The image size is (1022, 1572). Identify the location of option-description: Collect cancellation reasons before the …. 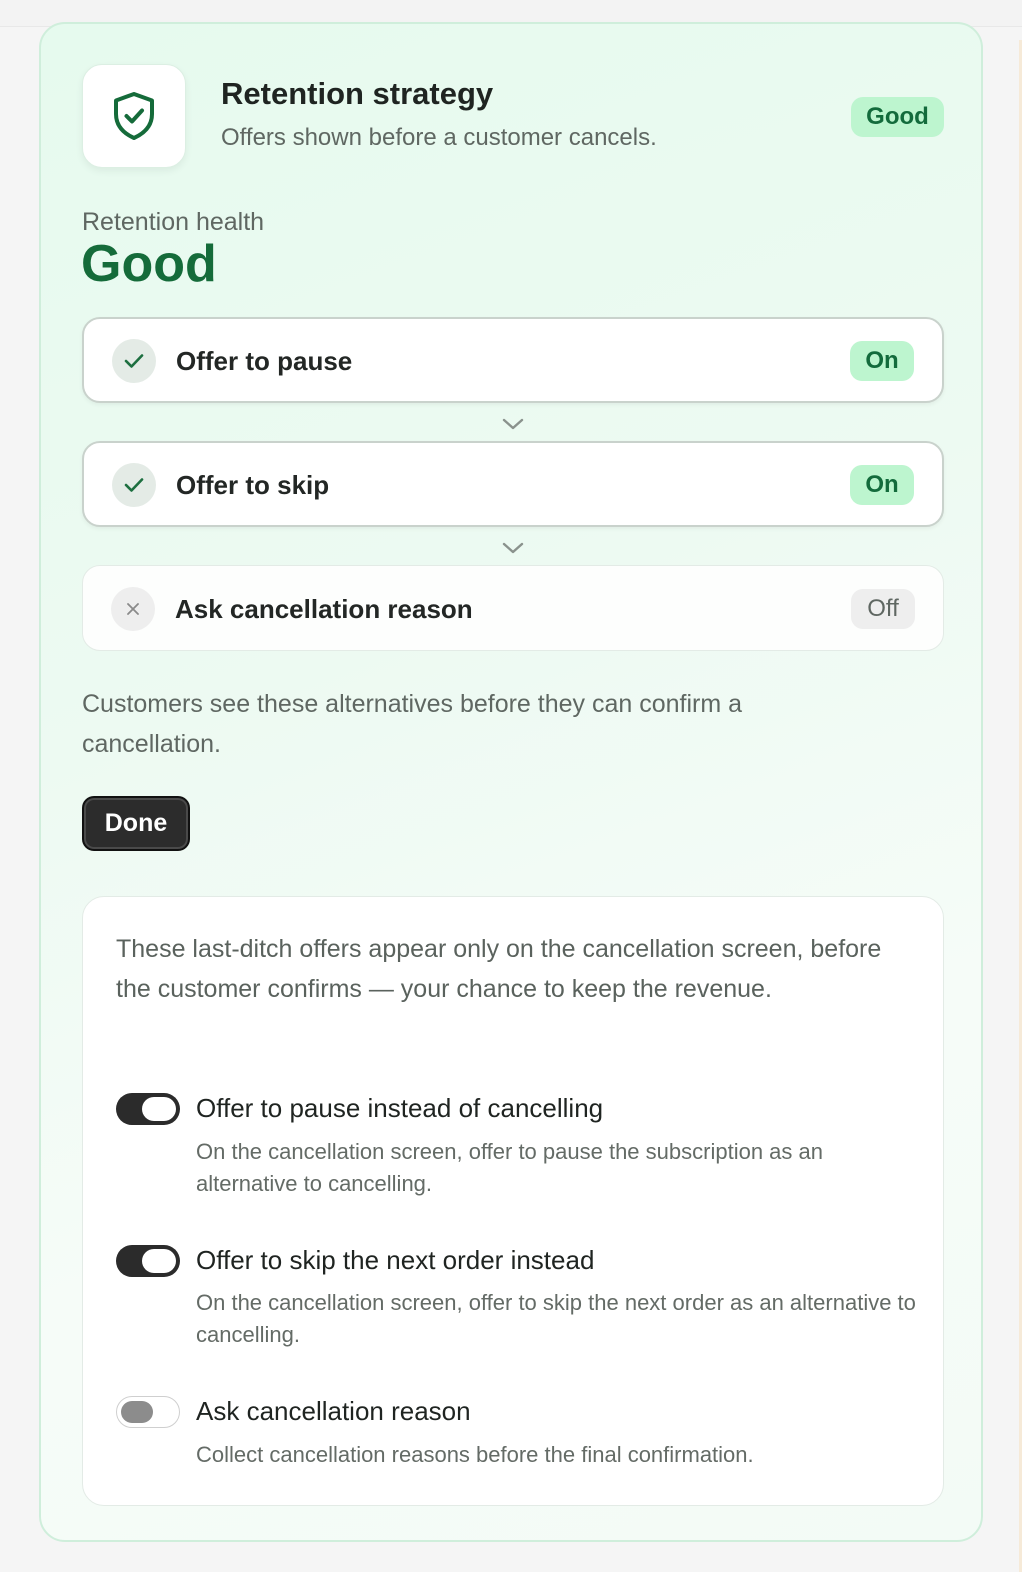
(475, 1454).